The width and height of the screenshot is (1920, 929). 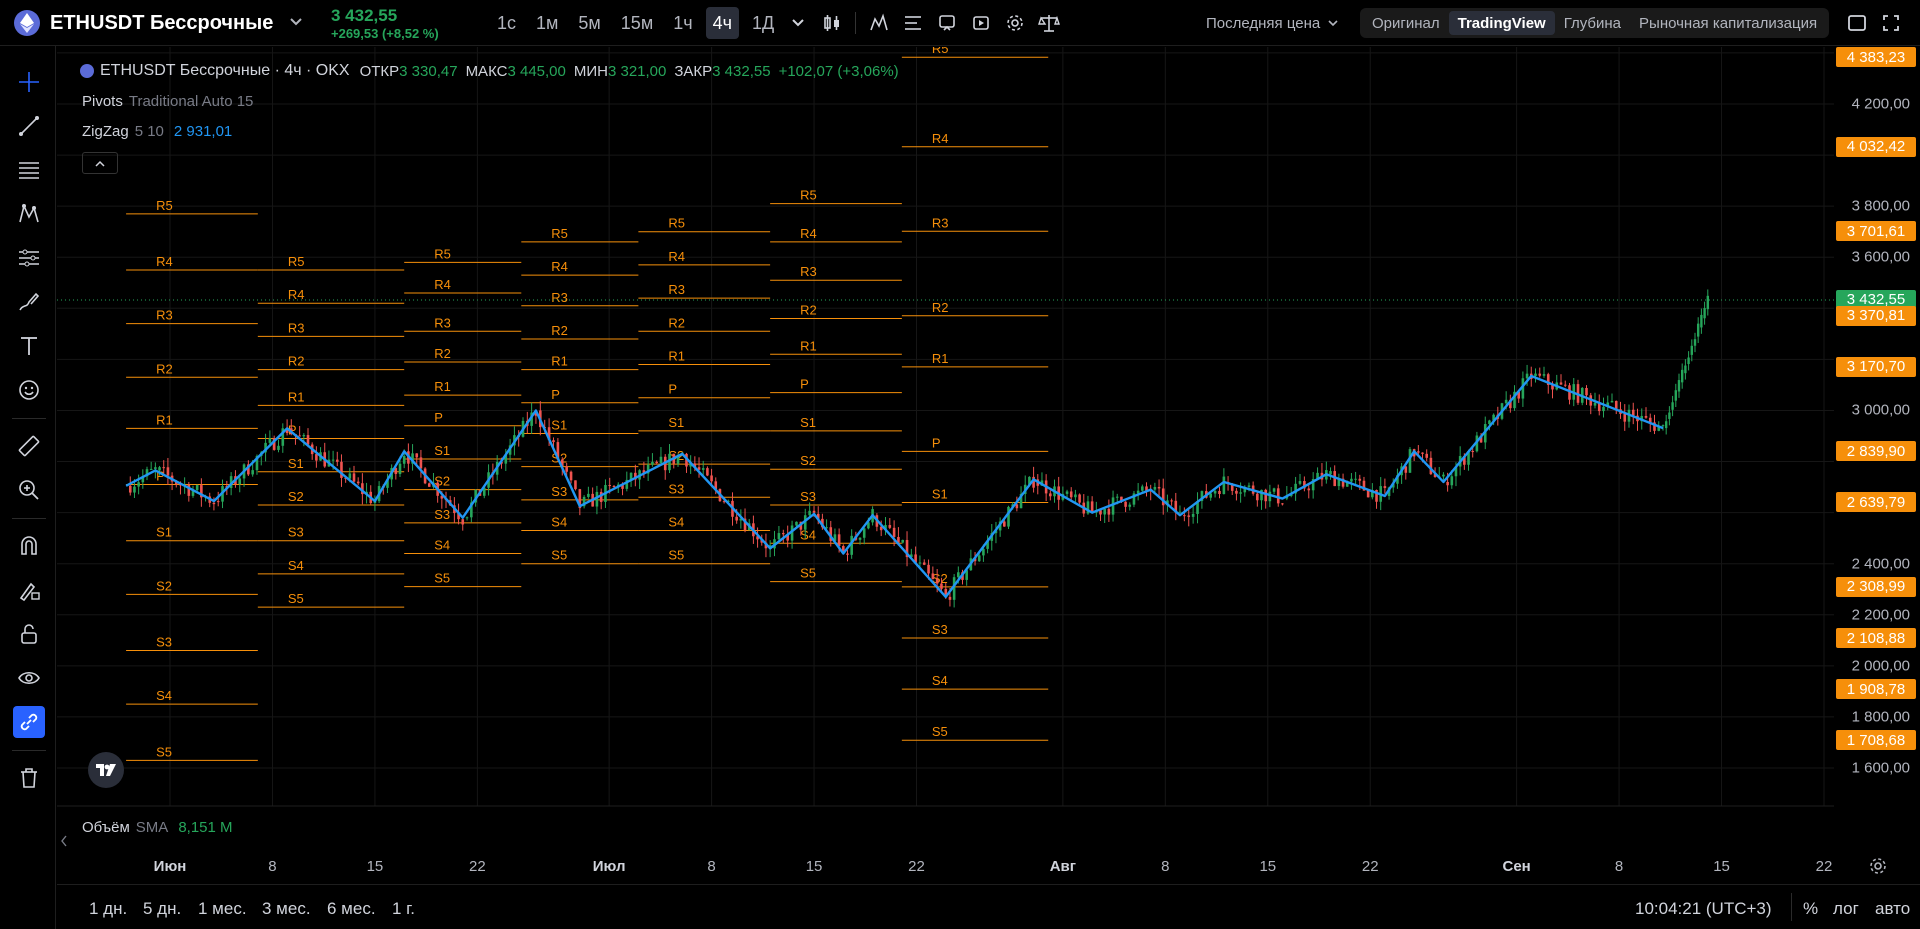 What do you see at coordinates (1810, 909) in the screenshot?
I see `percent-scale-toggle: %` at bounding box center [1810, 909].